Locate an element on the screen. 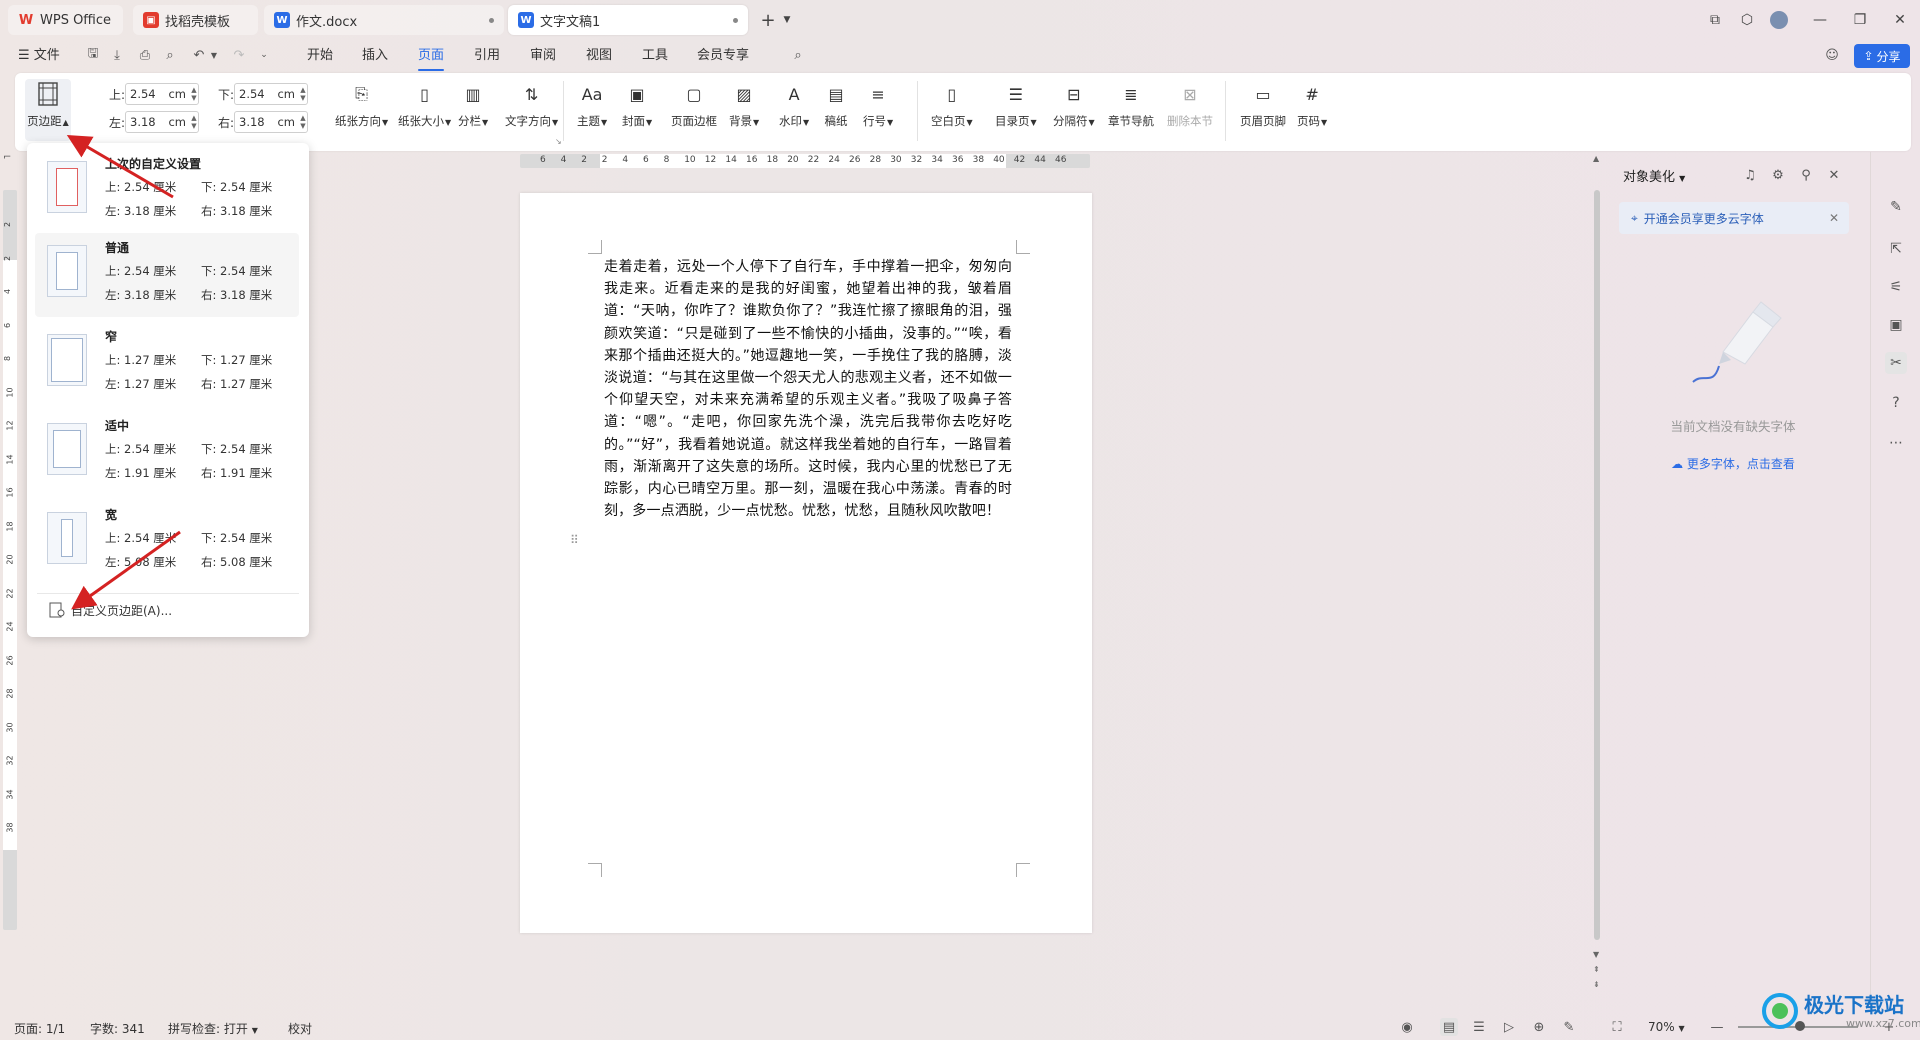  panel-title: 对象美化 ▼ is located at coordinates (1654, 175).